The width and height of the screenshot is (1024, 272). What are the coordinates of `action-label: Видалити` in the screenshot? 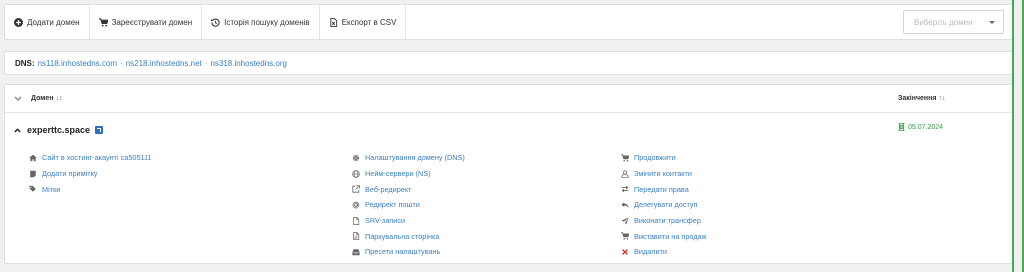 It's located at (651, 252).